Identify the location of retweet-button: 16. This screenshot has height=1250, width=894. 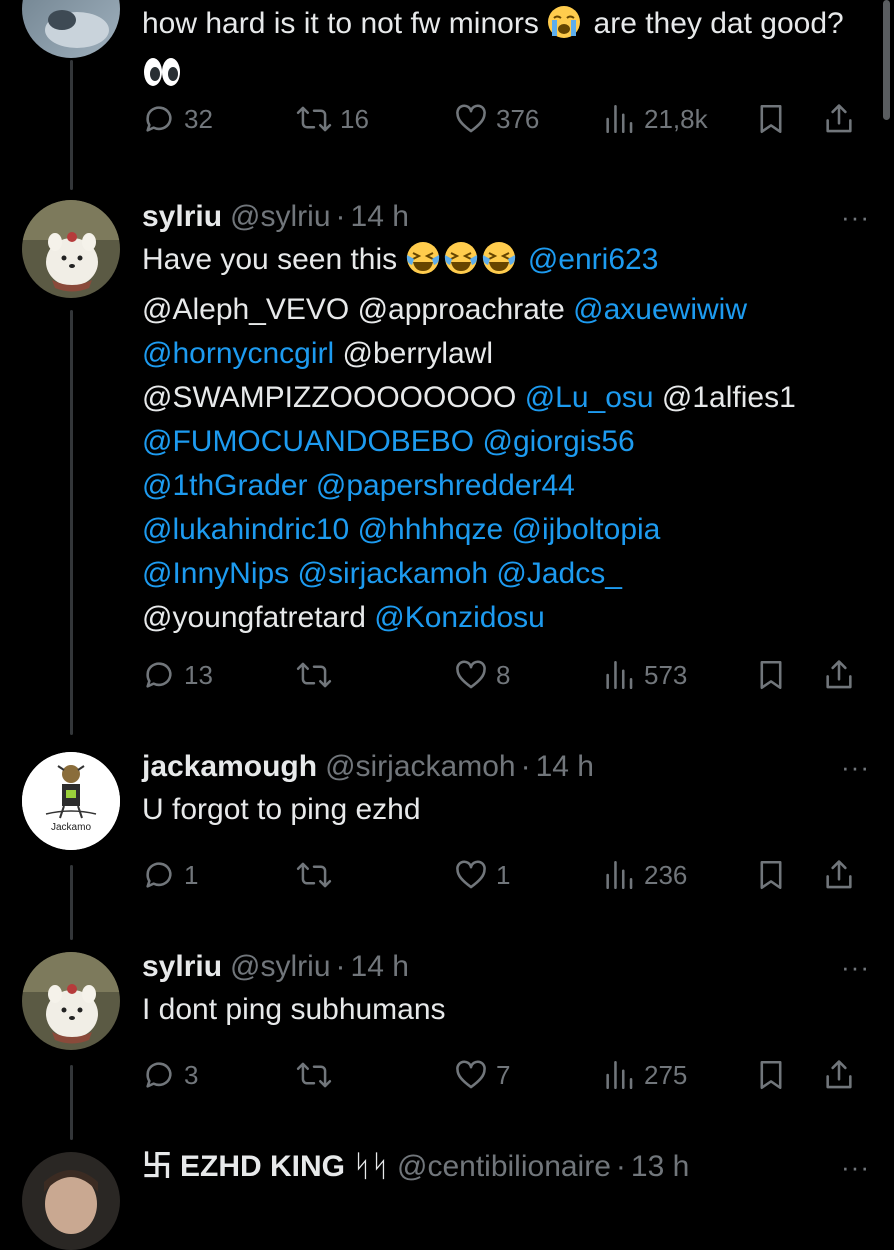
(375, 119).